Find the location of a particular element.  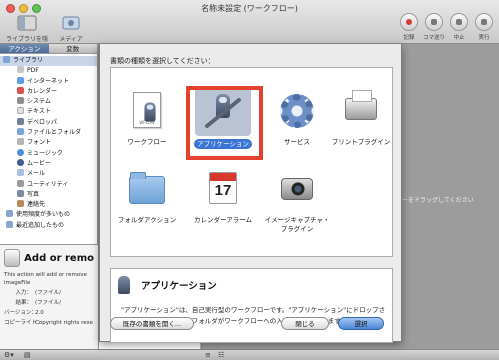

type-calendar-alarm: 17 カレンダーアラーム is located at coordinates (223, 196).